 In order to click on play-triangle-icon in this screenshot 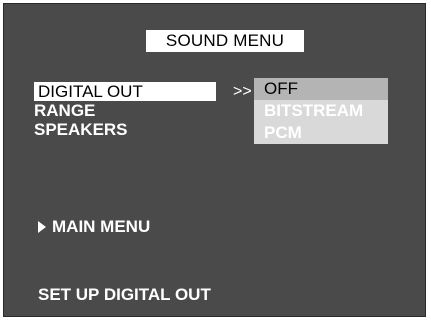, I will do `click(42, 226)`.